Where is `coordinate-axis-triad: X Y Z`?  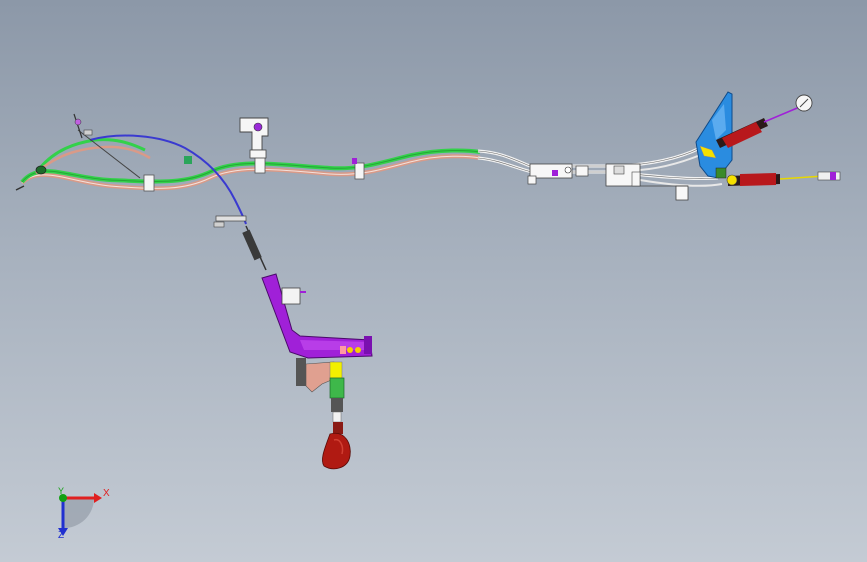
coordinate-axis-triad: X Y Z is located at coordinates (84, 513).